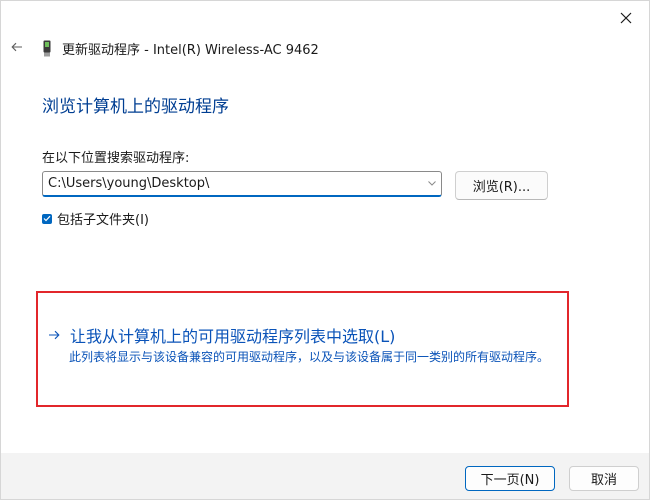 The height and width of the screenshot is (500, 650). I want to click on cancel-button: 取消, so click(604, 478).